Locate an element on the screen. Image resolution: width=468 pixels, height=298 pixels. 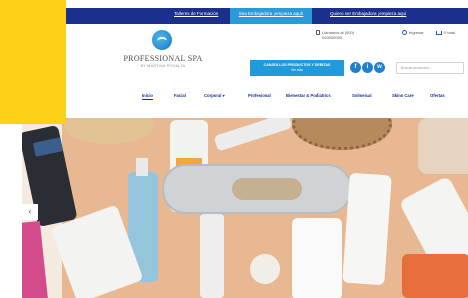
nav-item-bienestar: Bienestar & Podiatrics is located at coordinates (308, 95).